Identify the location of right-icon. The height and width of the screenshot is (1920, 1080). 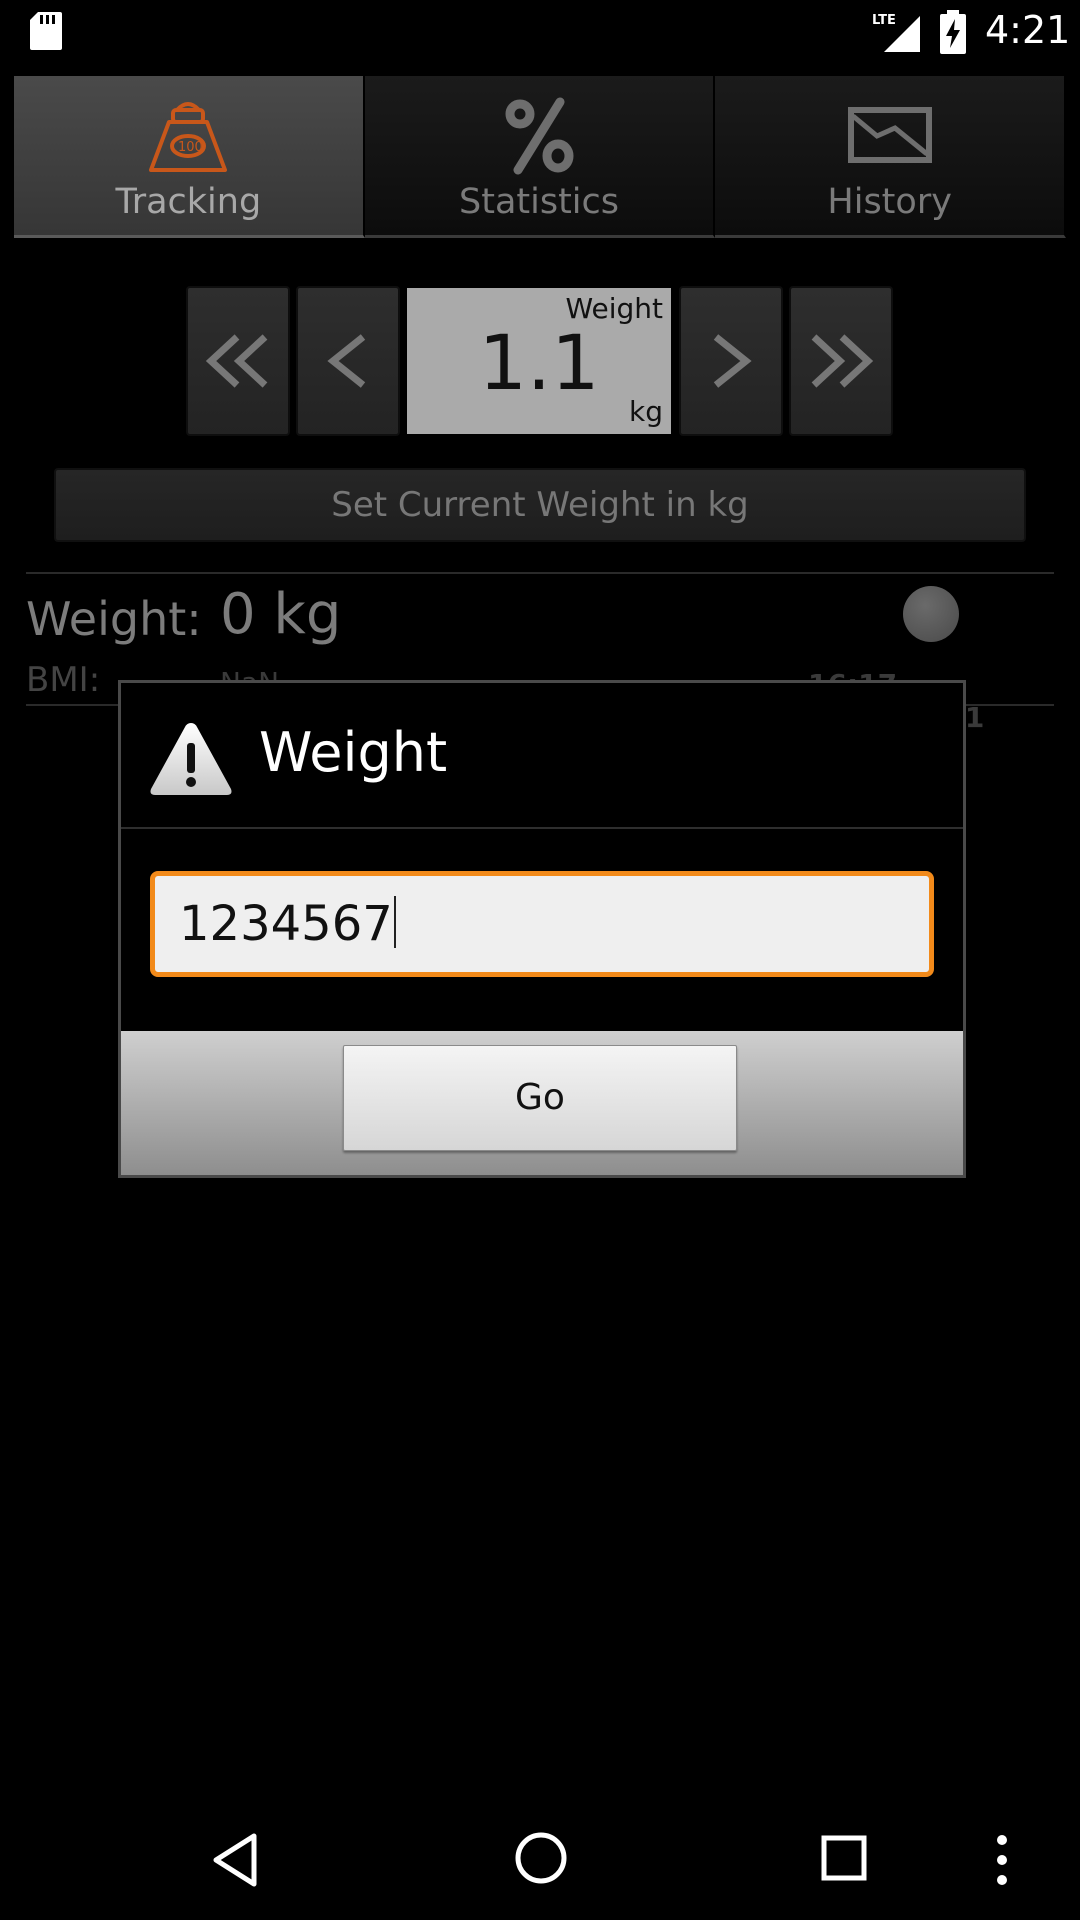
(732, 361).